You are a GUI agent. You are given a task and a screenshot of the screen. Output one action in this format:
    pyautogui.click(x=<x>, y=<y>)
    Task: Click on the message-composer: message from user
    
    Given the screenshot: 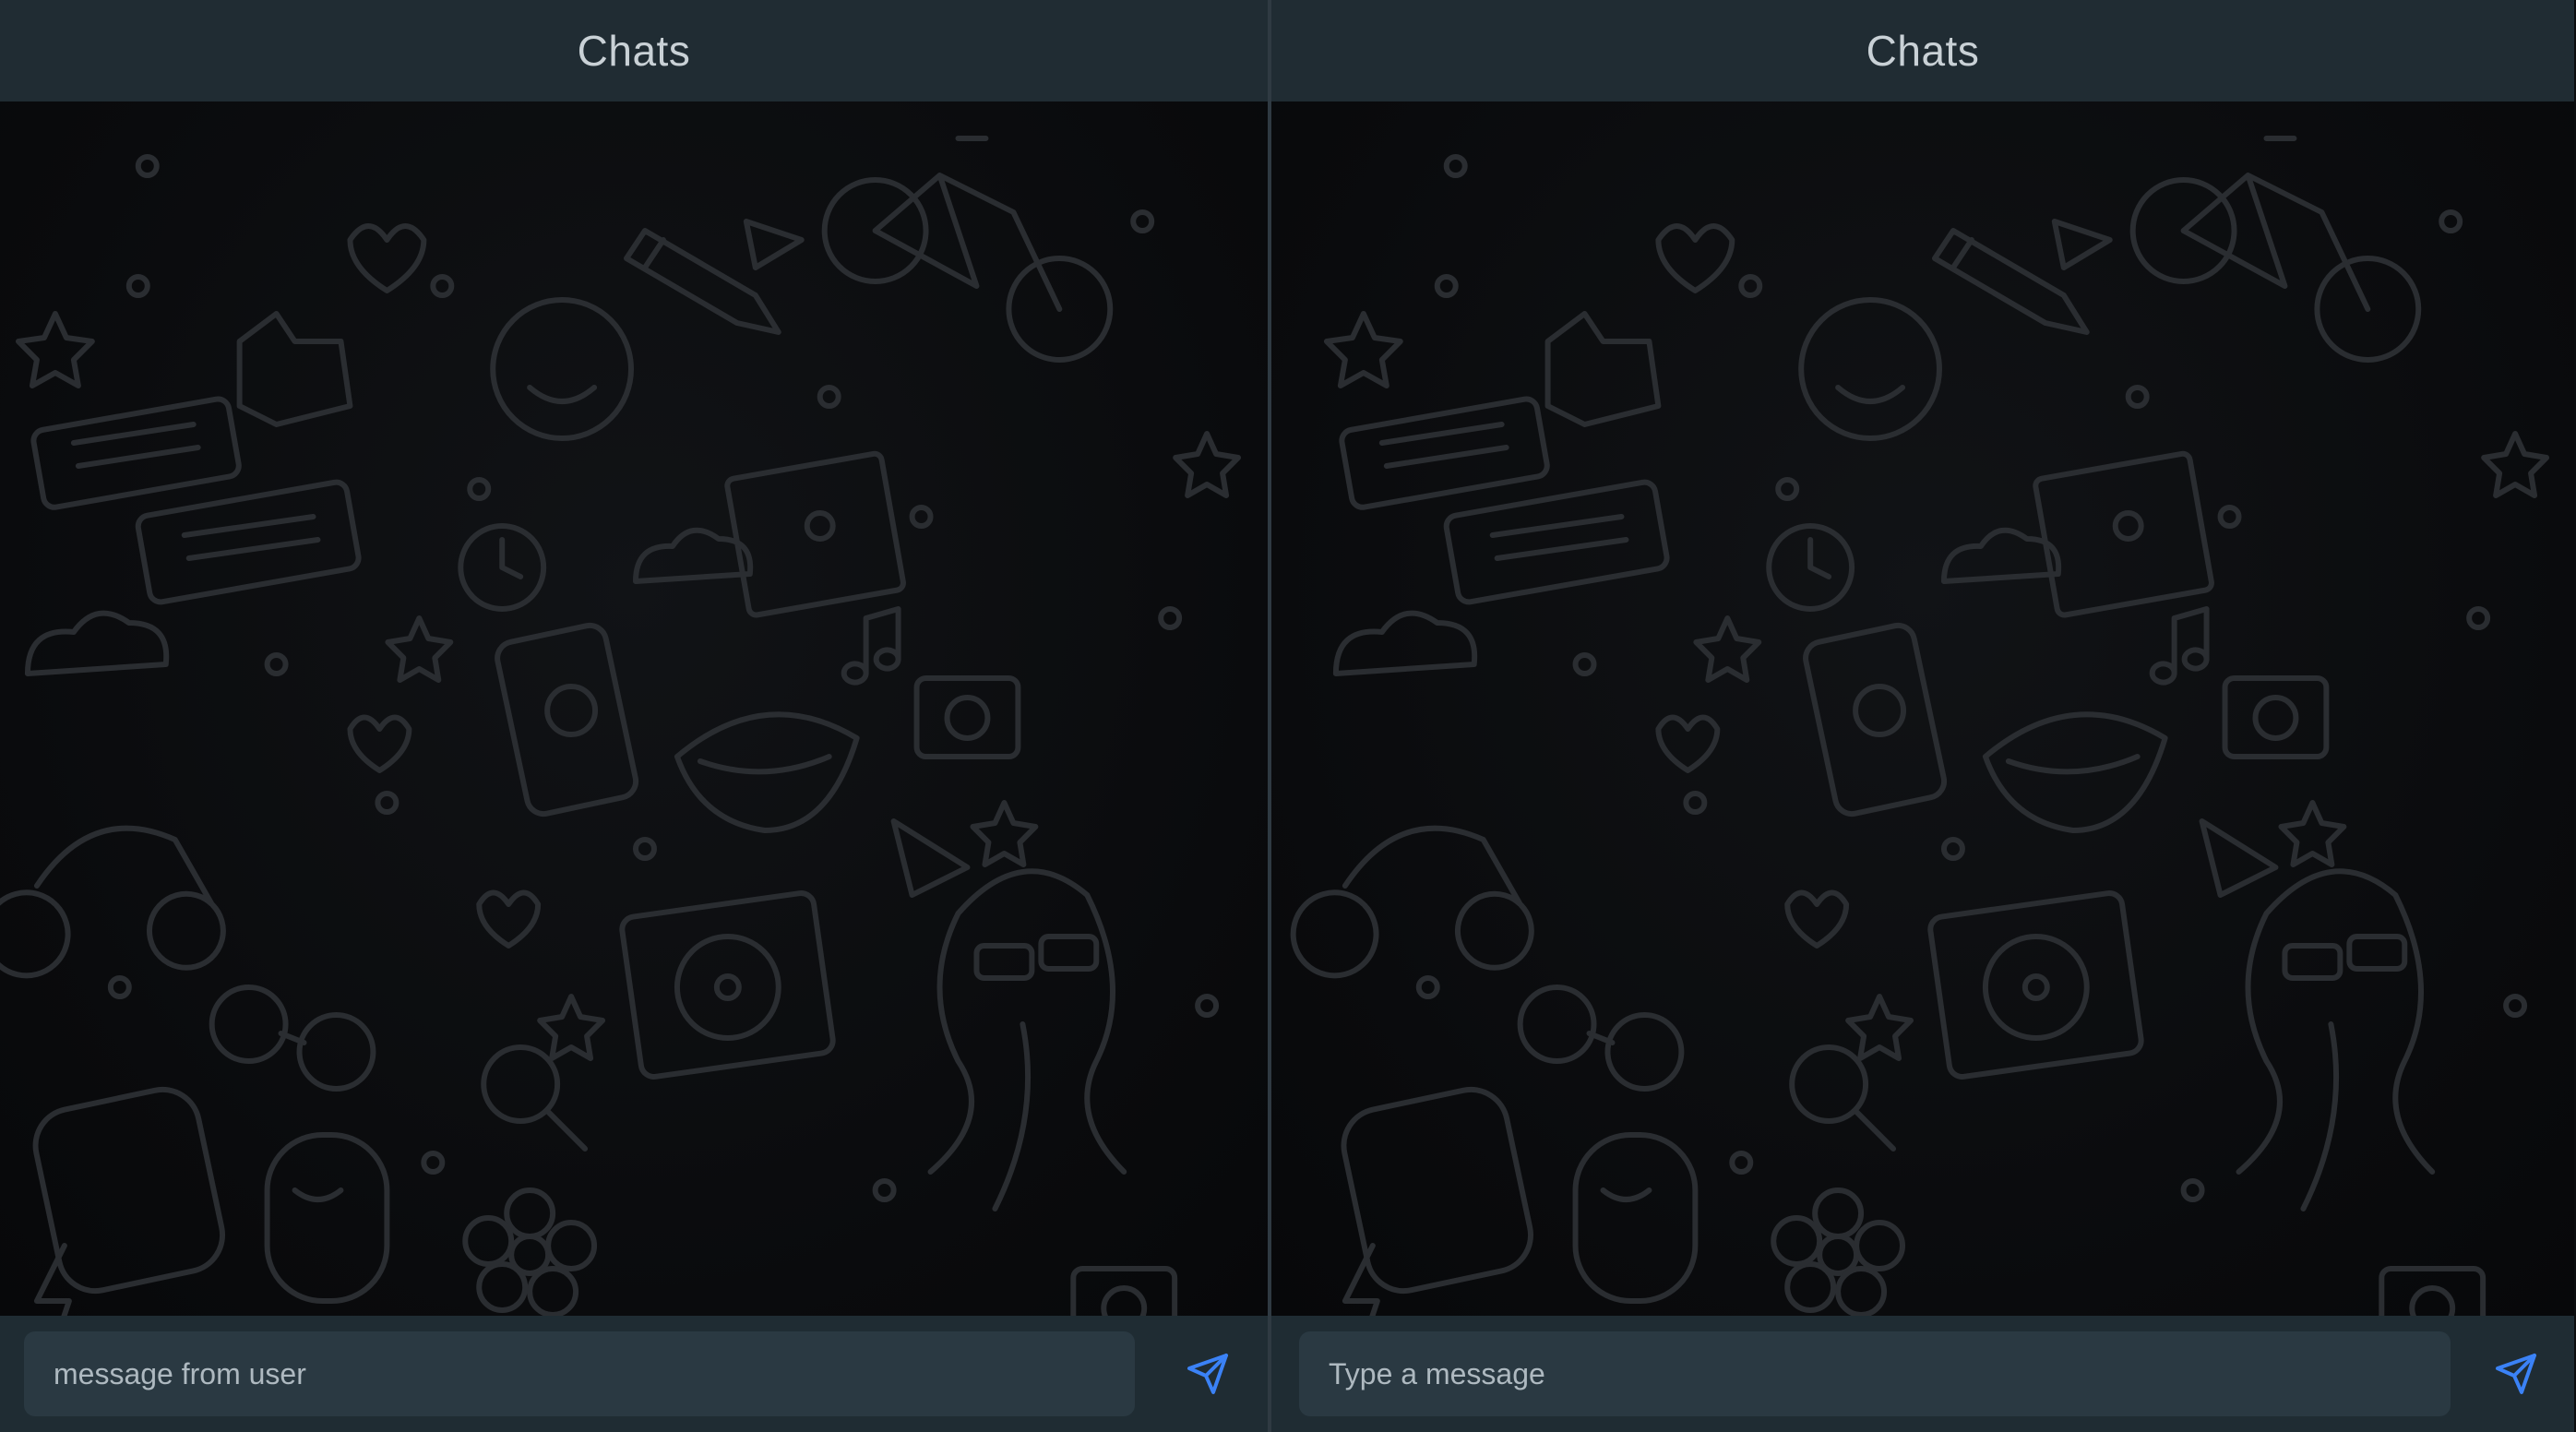 What is the action you would take?
    pyautogui.click(x=634, y=1374)
    